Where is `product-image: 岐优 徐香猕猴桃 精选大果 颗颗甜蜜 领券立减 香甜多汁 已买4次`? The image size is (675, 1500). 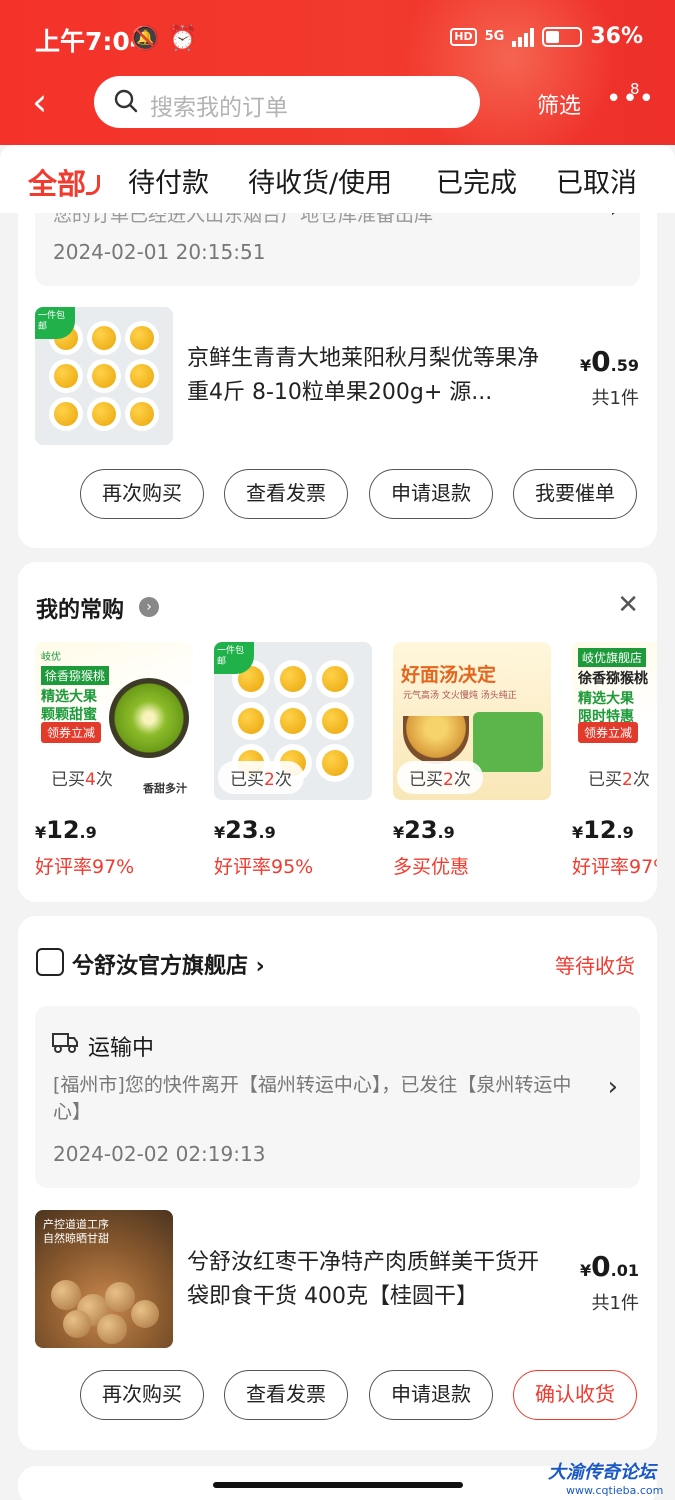 product-image: 岐优 徐香猕猴桃 精选大果 颗颗甜蜜 领券立减 香甜多汁 已买4次 is located at coordinates (114, 721).